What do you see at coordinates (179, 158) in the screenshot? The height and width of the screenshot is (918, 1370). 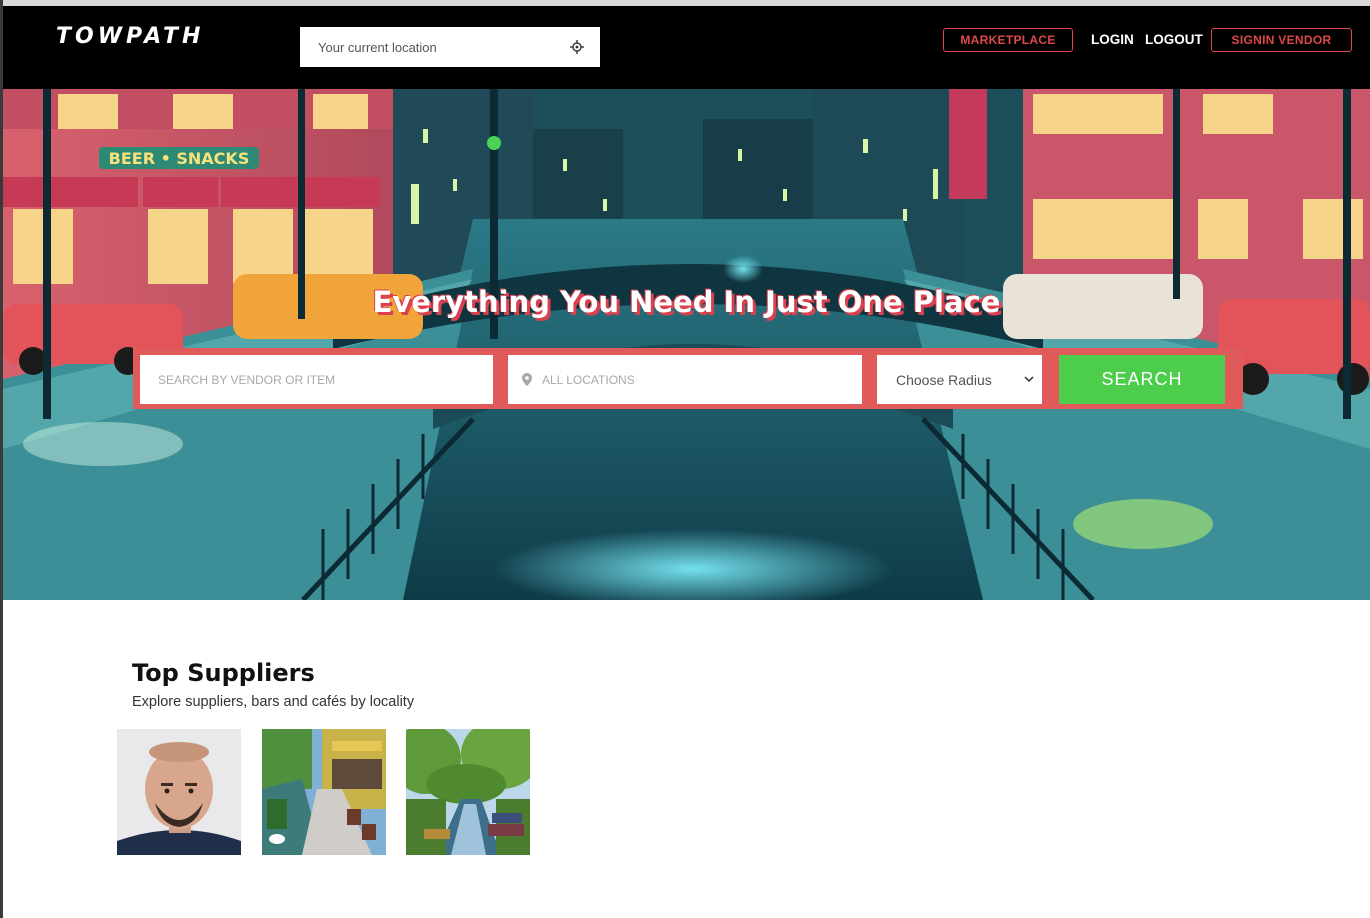 I see `beer-snacks-sign: BEER • SNACKS` at bounding box center [179, 158].